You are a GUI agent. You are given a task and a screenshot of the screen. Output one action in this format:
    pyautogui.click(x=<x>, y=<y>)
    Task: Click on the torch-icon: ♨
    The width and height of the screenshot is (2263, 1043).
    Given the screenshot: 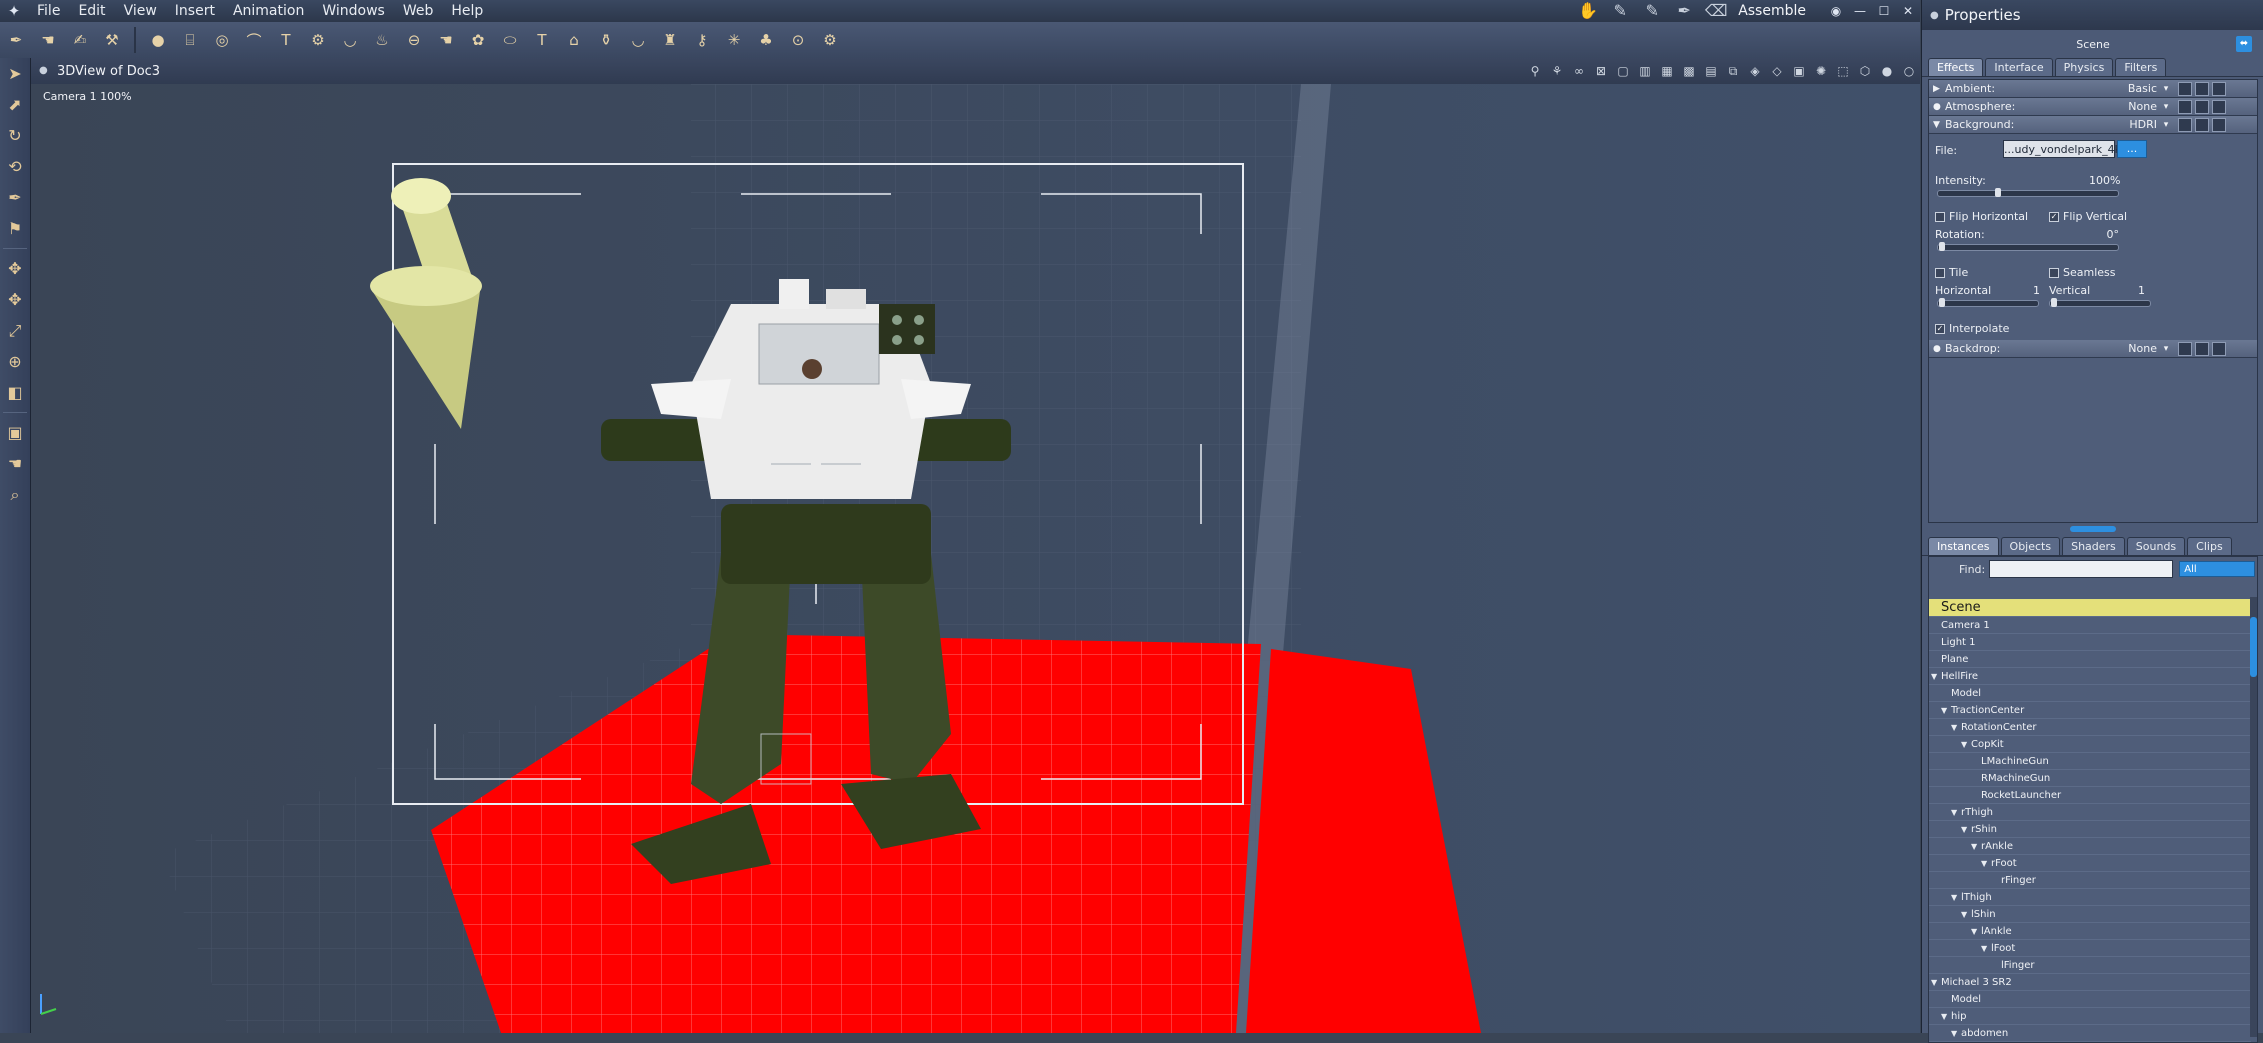 What is the action you would take?
    pyautogui.click(x=382, y=40)
    